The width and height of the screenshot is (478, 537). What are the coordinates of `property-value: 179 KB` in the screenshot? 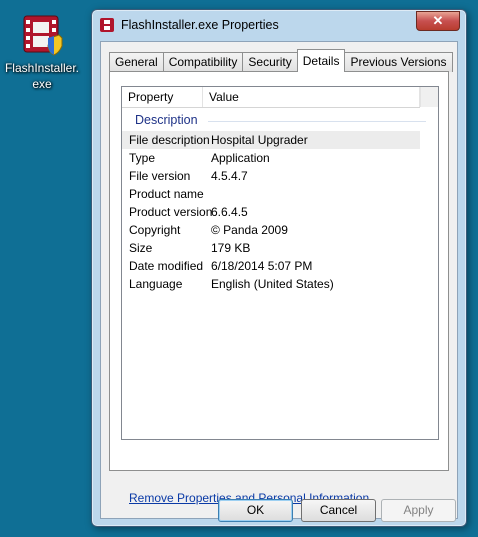 It's located at (231, 248).